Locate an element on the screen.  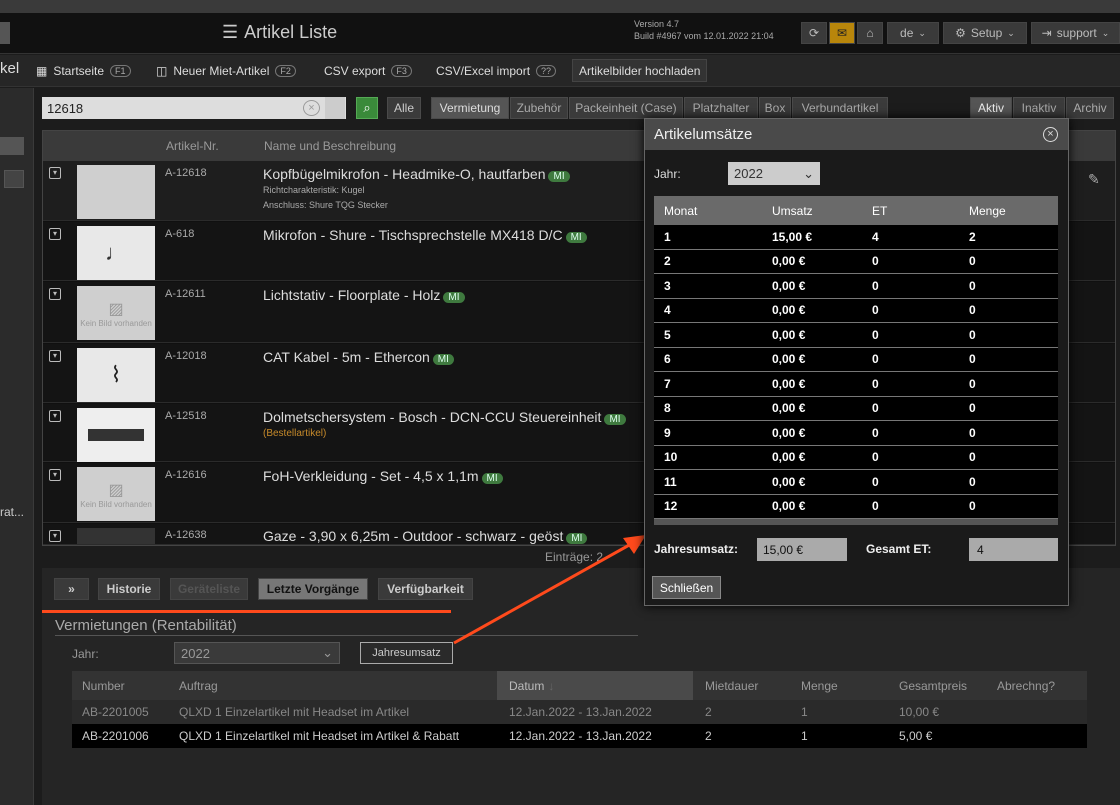
filter-aktiv: Aktiv is located at coordinates (991, 108).